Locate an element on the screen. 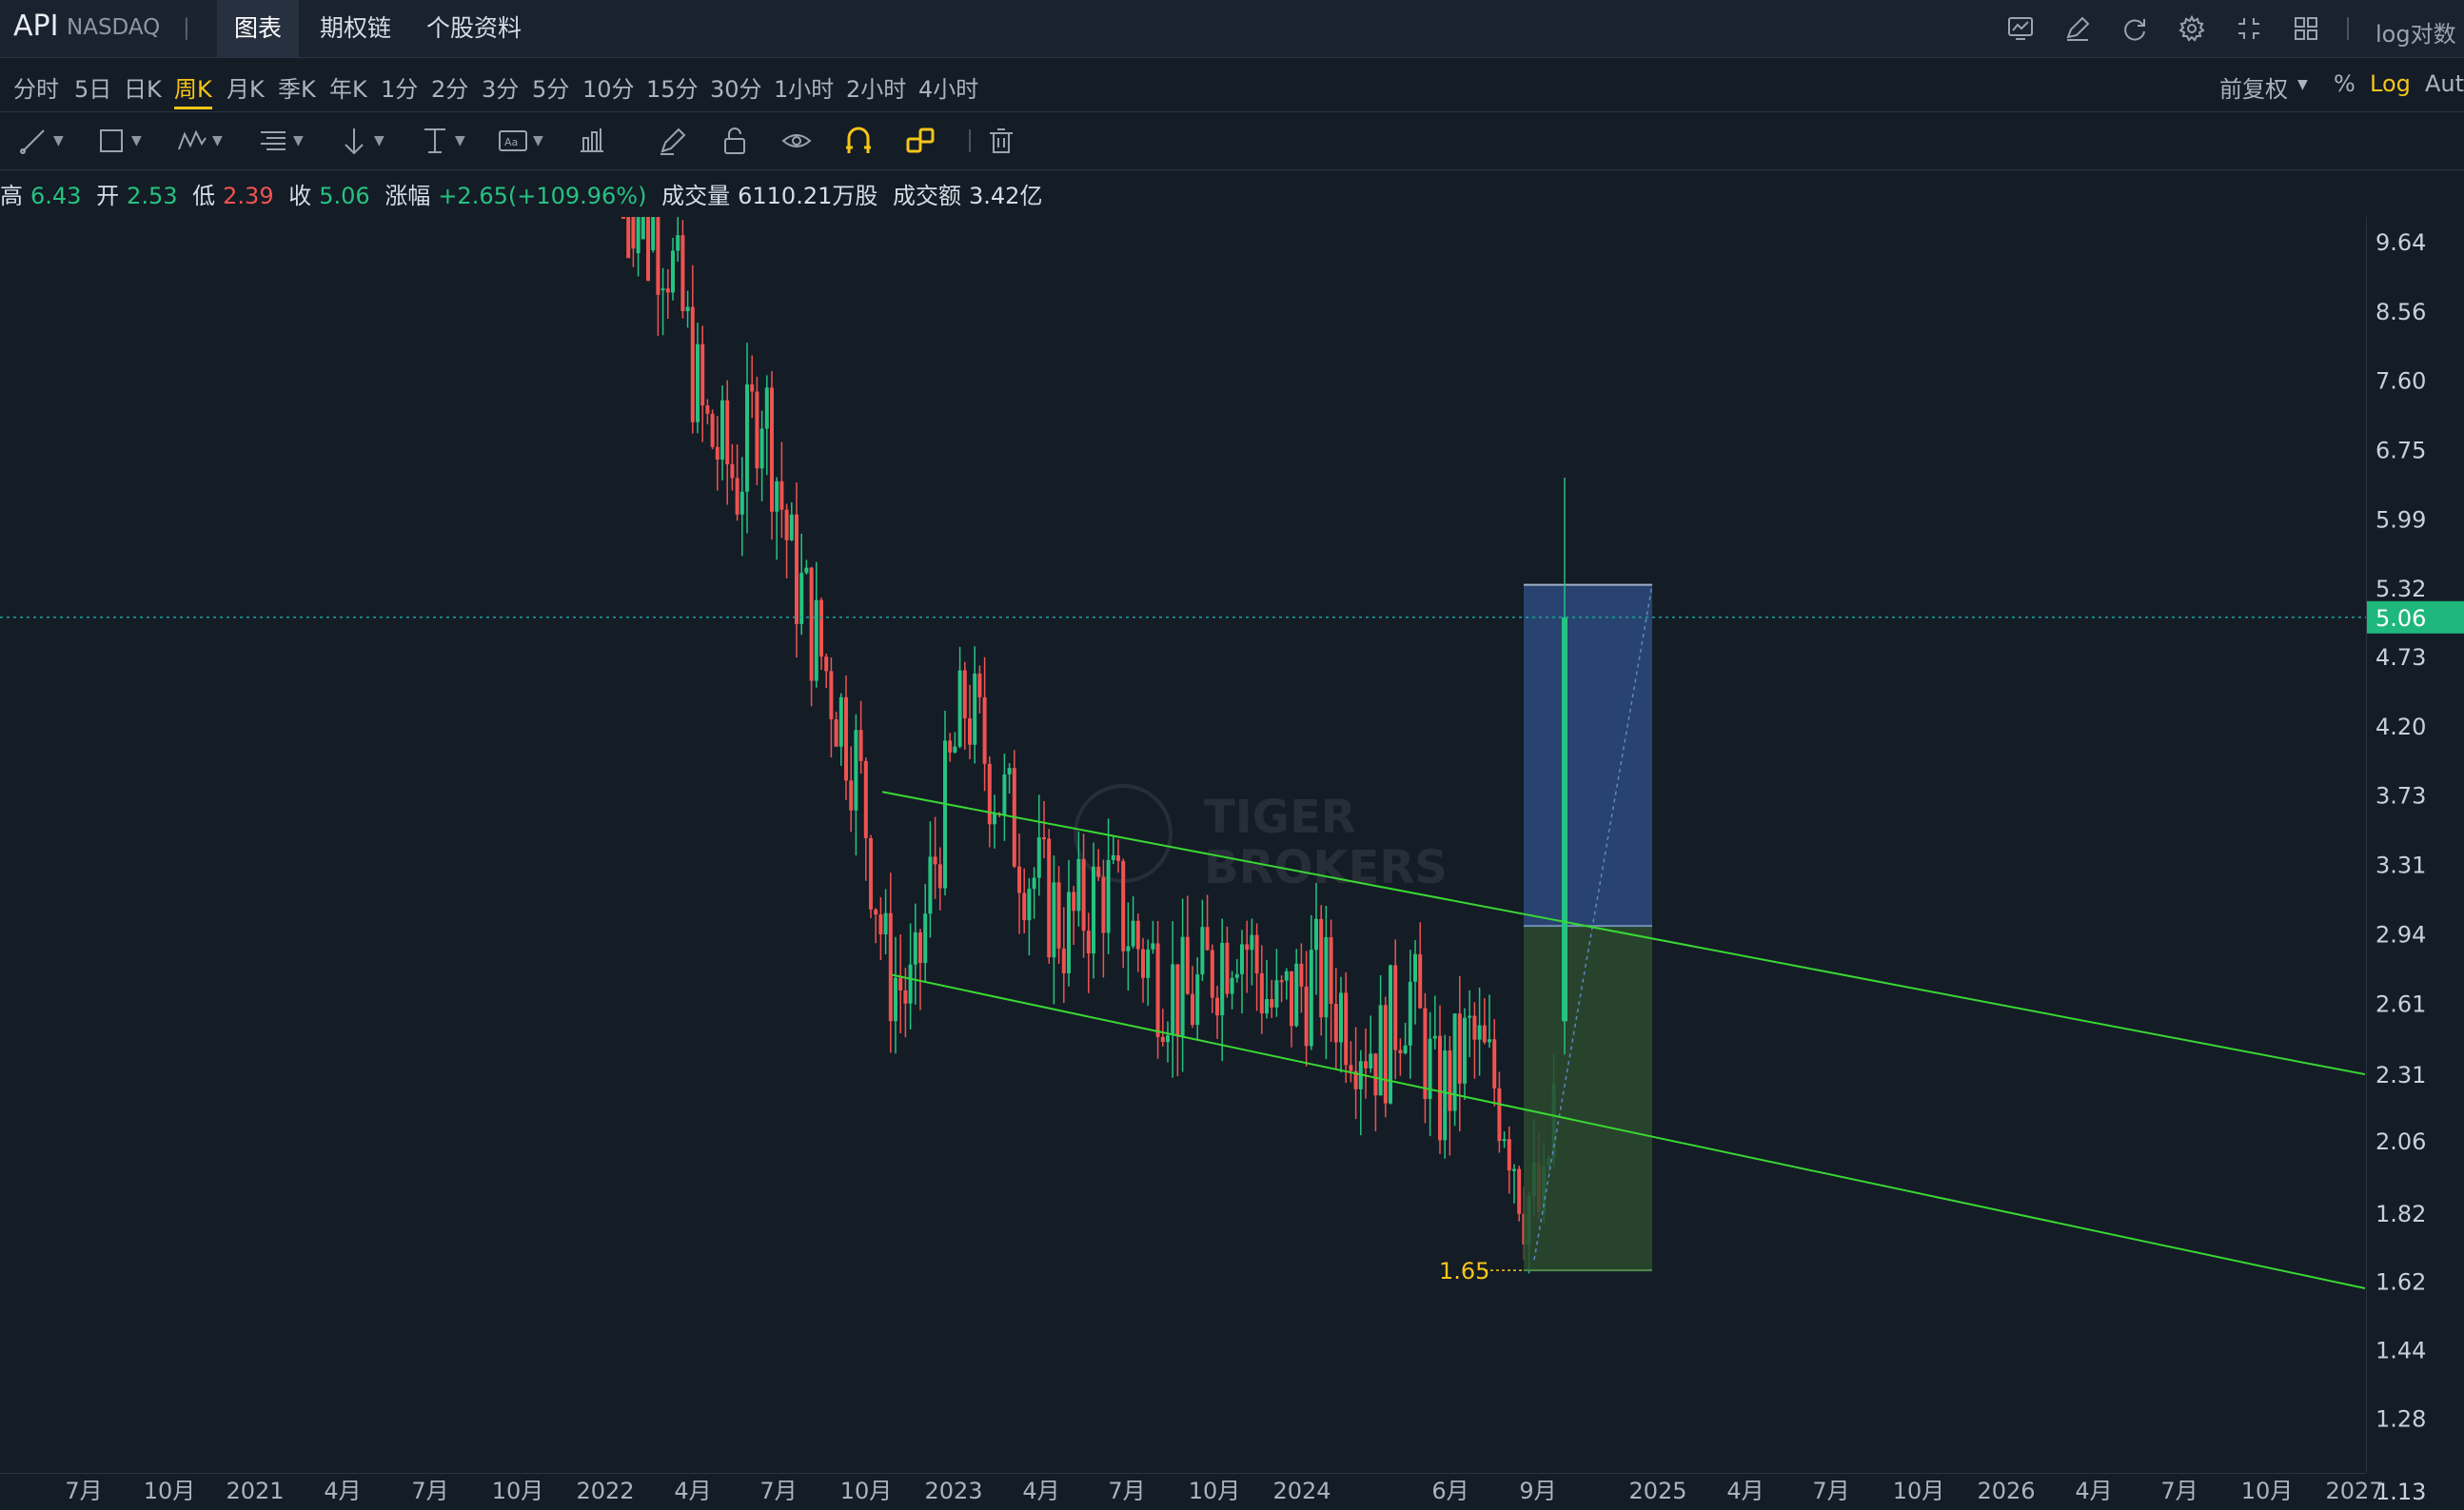 This screenshot has height=1510, width=2464. log-toggle: Log is located at coordinates (2390, 83).